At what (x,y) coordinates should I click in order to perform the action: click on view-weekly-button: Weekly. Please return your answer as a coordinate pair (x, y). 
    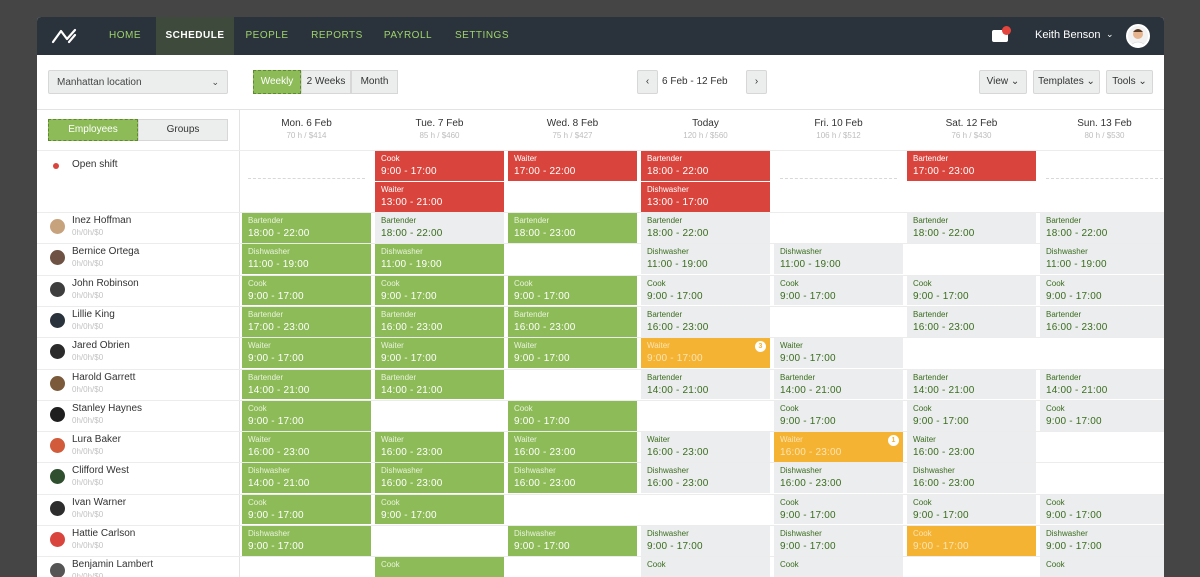
    Looking at the image, I should click on (277, 82).